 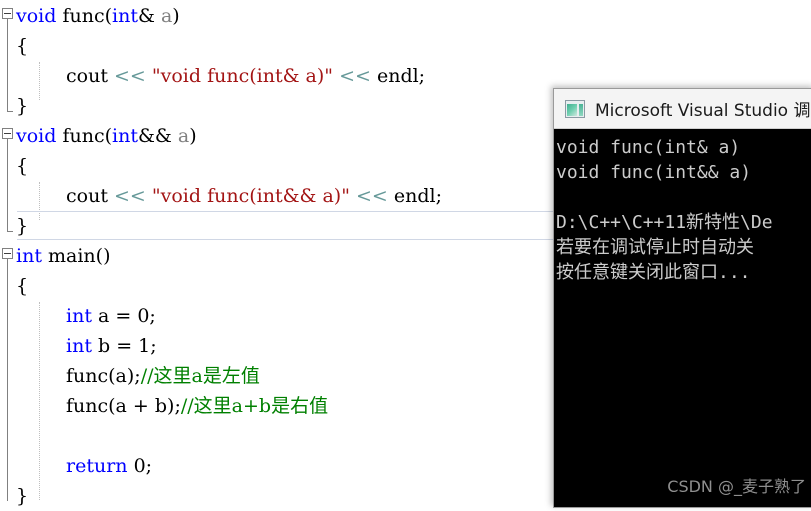 I want to click on code-line-text: cout << "void func(int& a)" << endl;, so click(x=245, y=76).